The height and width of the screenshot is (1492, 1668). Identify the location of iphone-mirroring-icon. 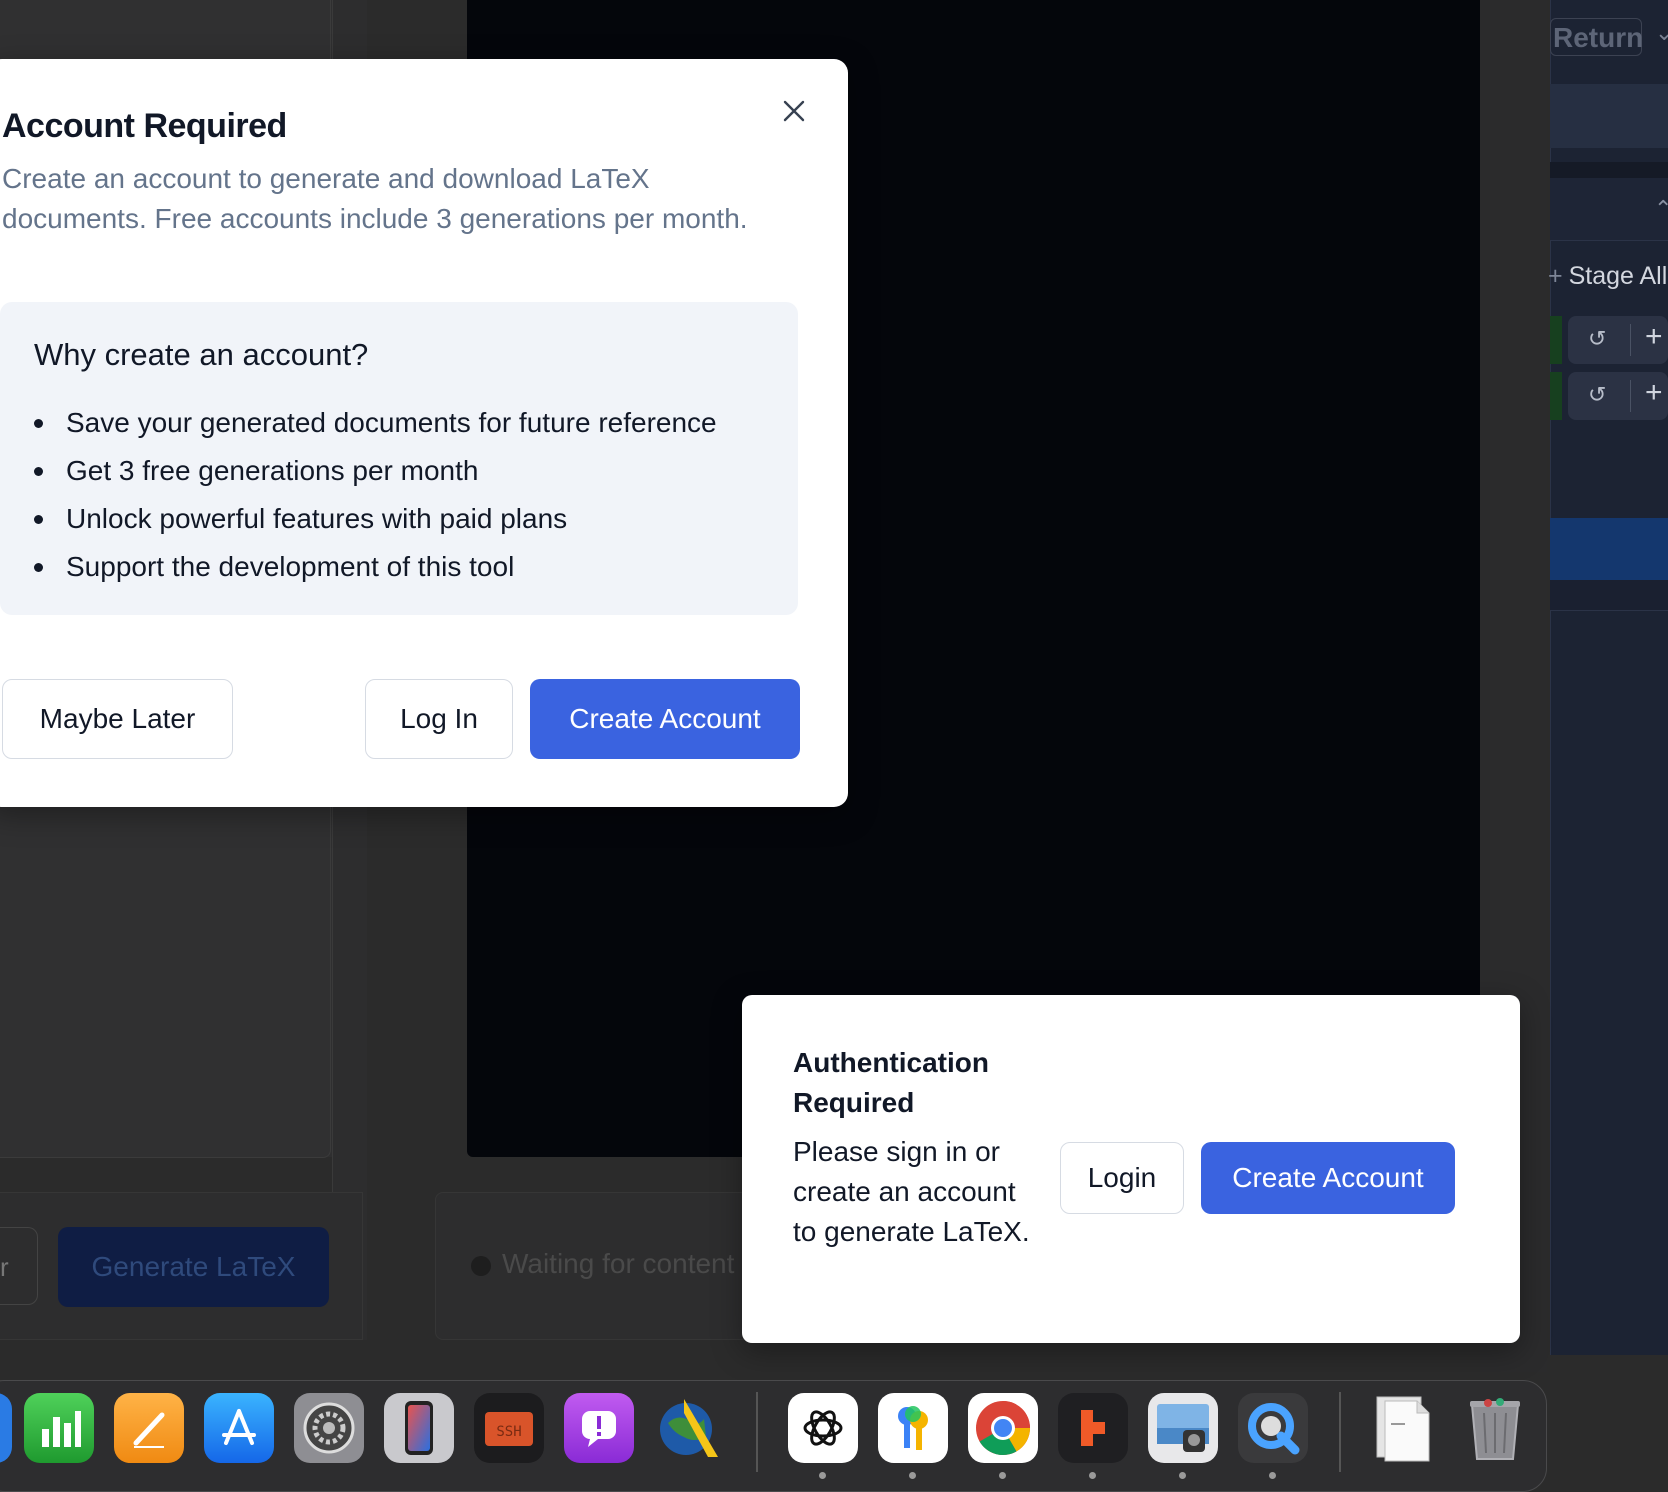
(419, 1428).